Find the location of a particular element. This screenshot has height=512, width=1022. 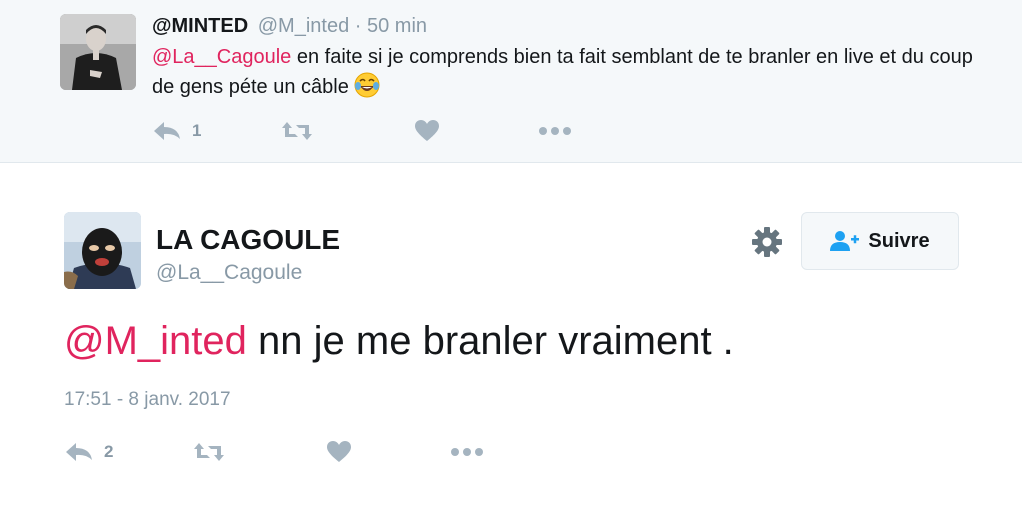

add-user-icon is located at coordinates (845, 241).